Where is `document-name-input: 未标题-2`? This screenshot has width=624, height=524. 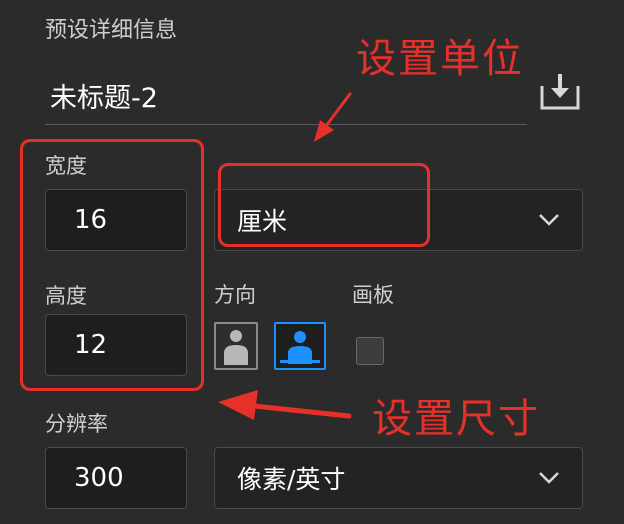
document-name-input: 未标题-2 is located at coordinates (104, 95).